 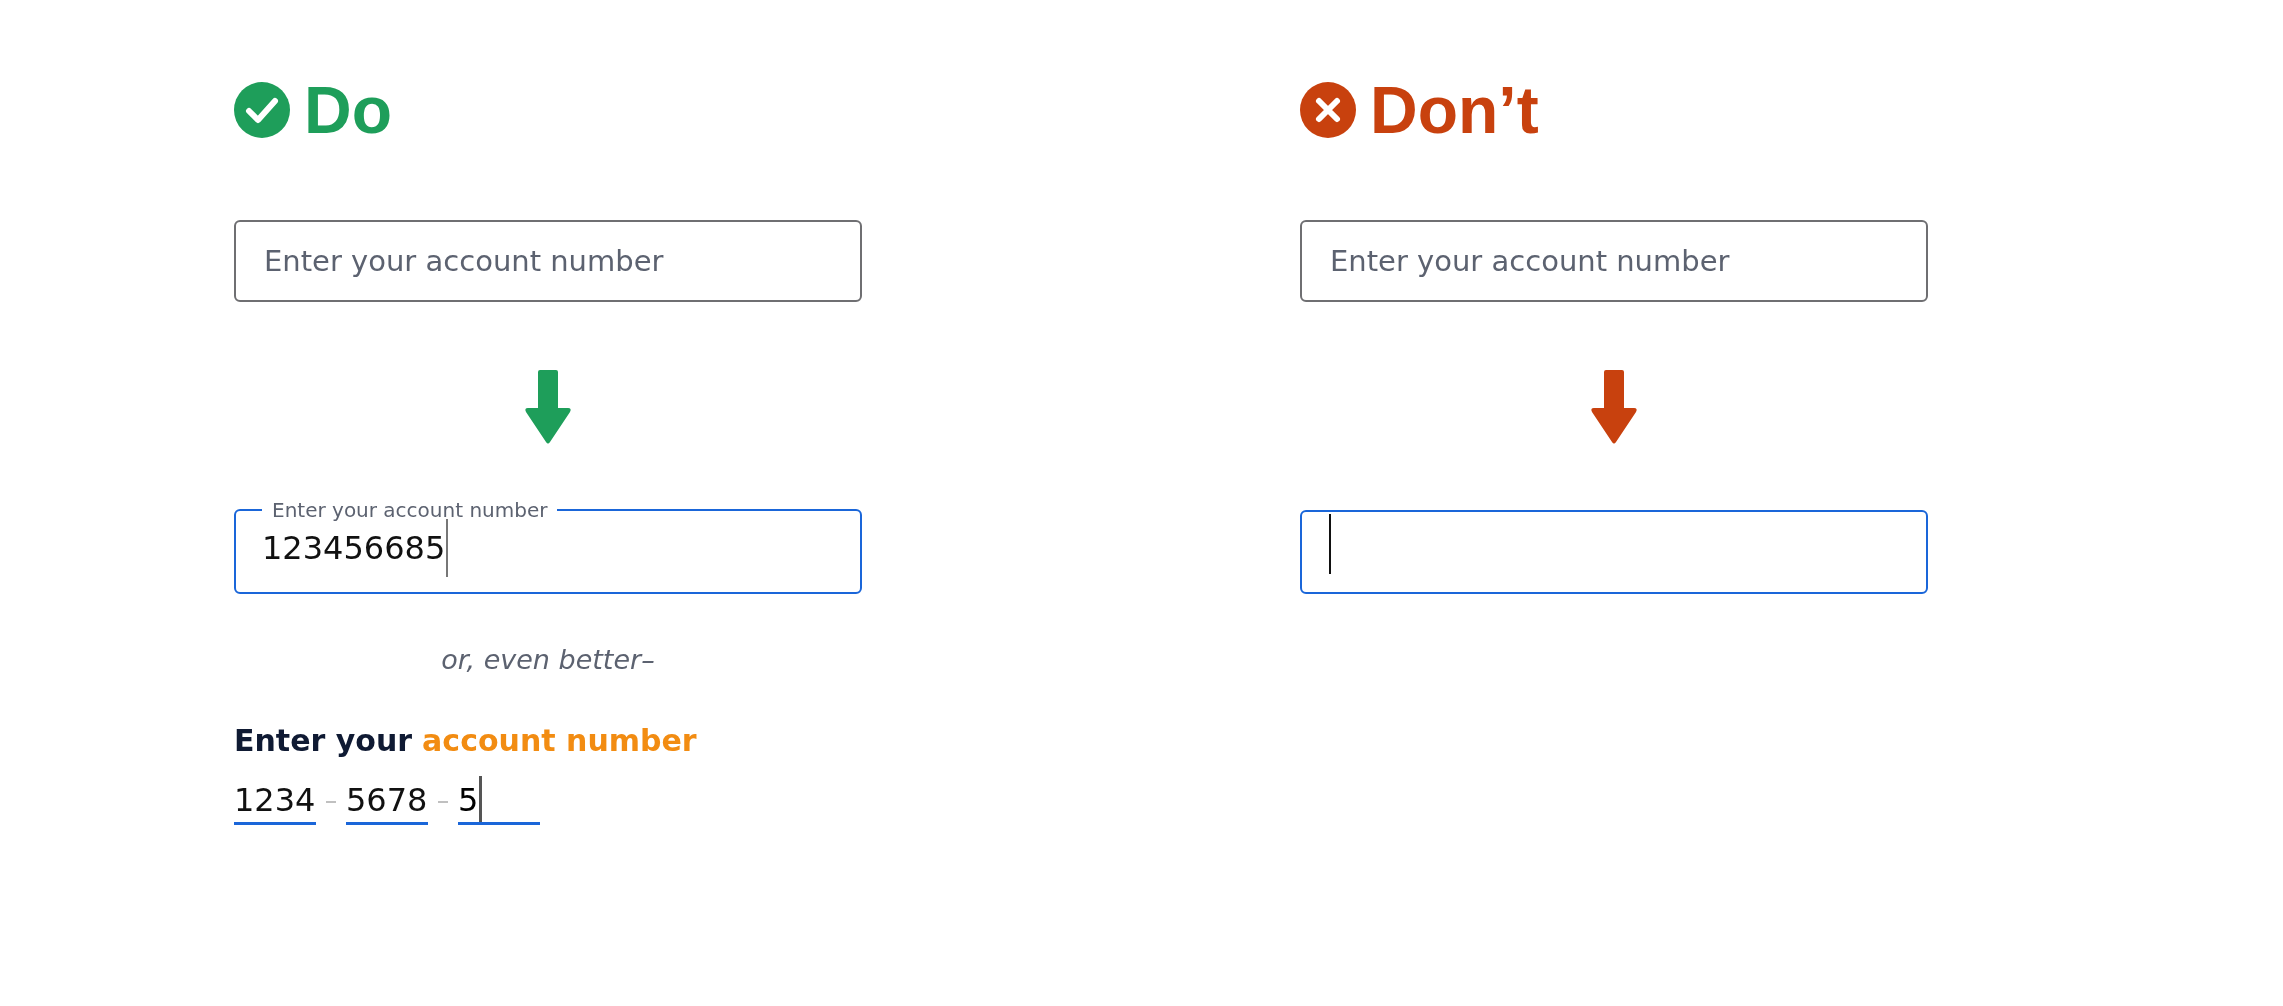 I want to click on field-label: Enter your, so click(x=323, y=740).